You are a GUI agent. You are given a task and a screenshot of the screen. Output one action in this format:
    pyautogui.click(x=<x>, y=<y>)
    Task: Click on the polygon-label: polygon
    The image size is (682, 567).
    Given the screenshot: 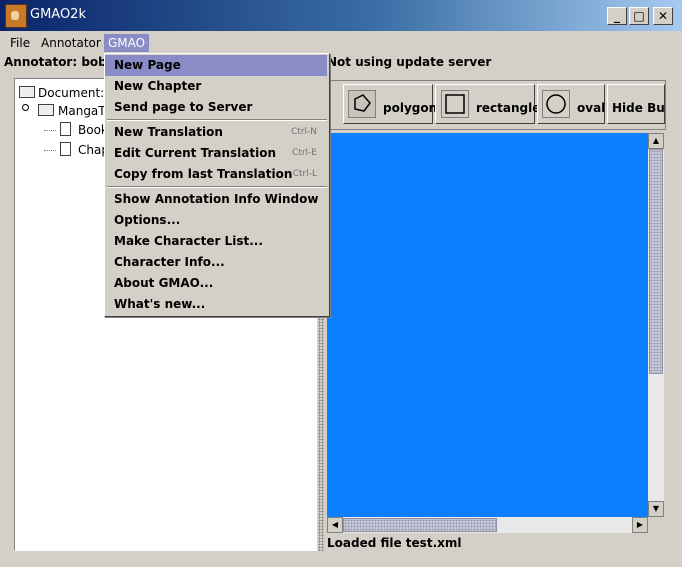 What is the action you would take?
    pyautogui.click(x=410, y=108)
    